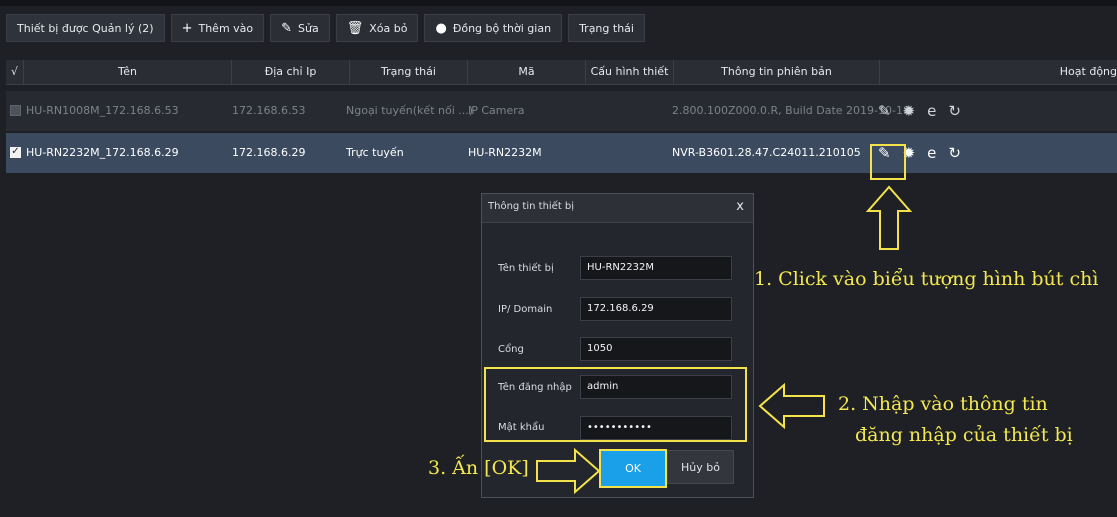 Image resolution: width=1117 pixels, height=517 pixels. What do you see at coordinates (128, 72) in the screenshot?
I see `col-name: Tên` at bounding box center [128, 72].